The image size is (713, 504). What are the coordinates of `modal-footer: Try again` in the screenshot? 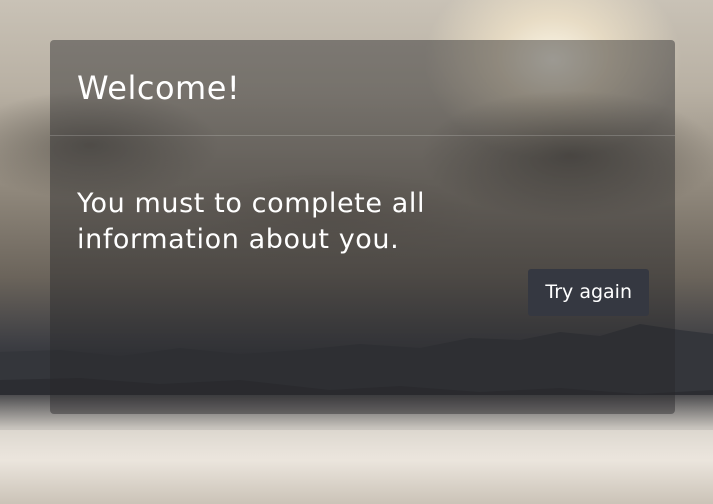 It's located at (588, 292).